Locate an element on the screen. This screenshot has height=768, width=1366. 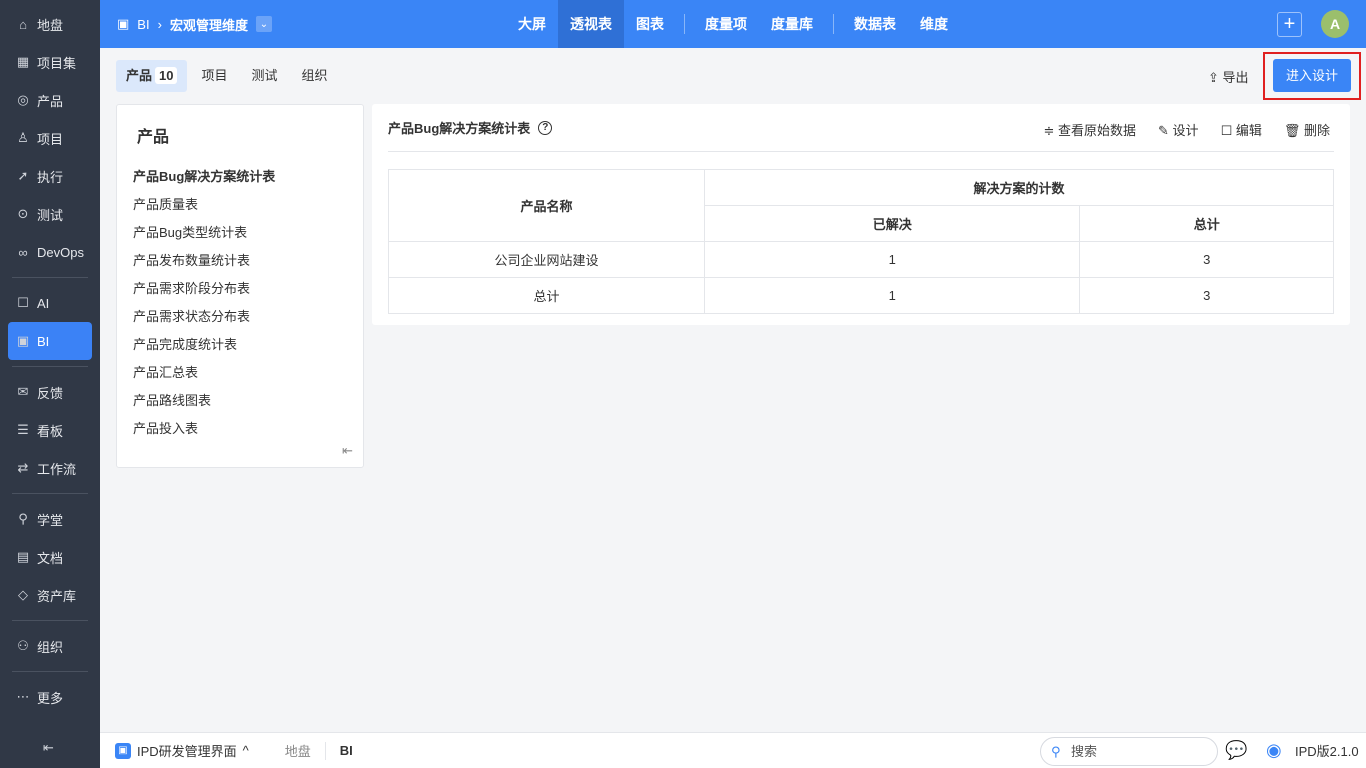
report-list-item: 产品Bug类型统计表 is located at coordinates (240, 233).